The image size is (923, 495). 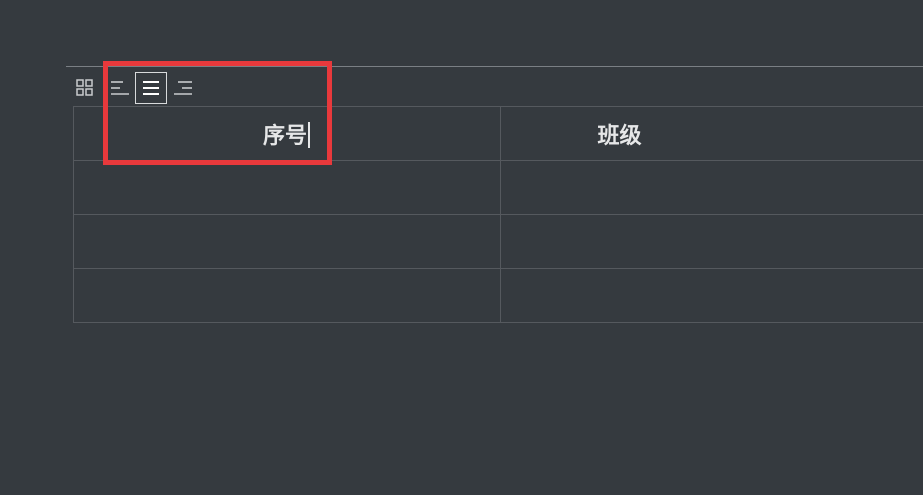 I want to click on align-right-icon, so click(x=184, y=88).